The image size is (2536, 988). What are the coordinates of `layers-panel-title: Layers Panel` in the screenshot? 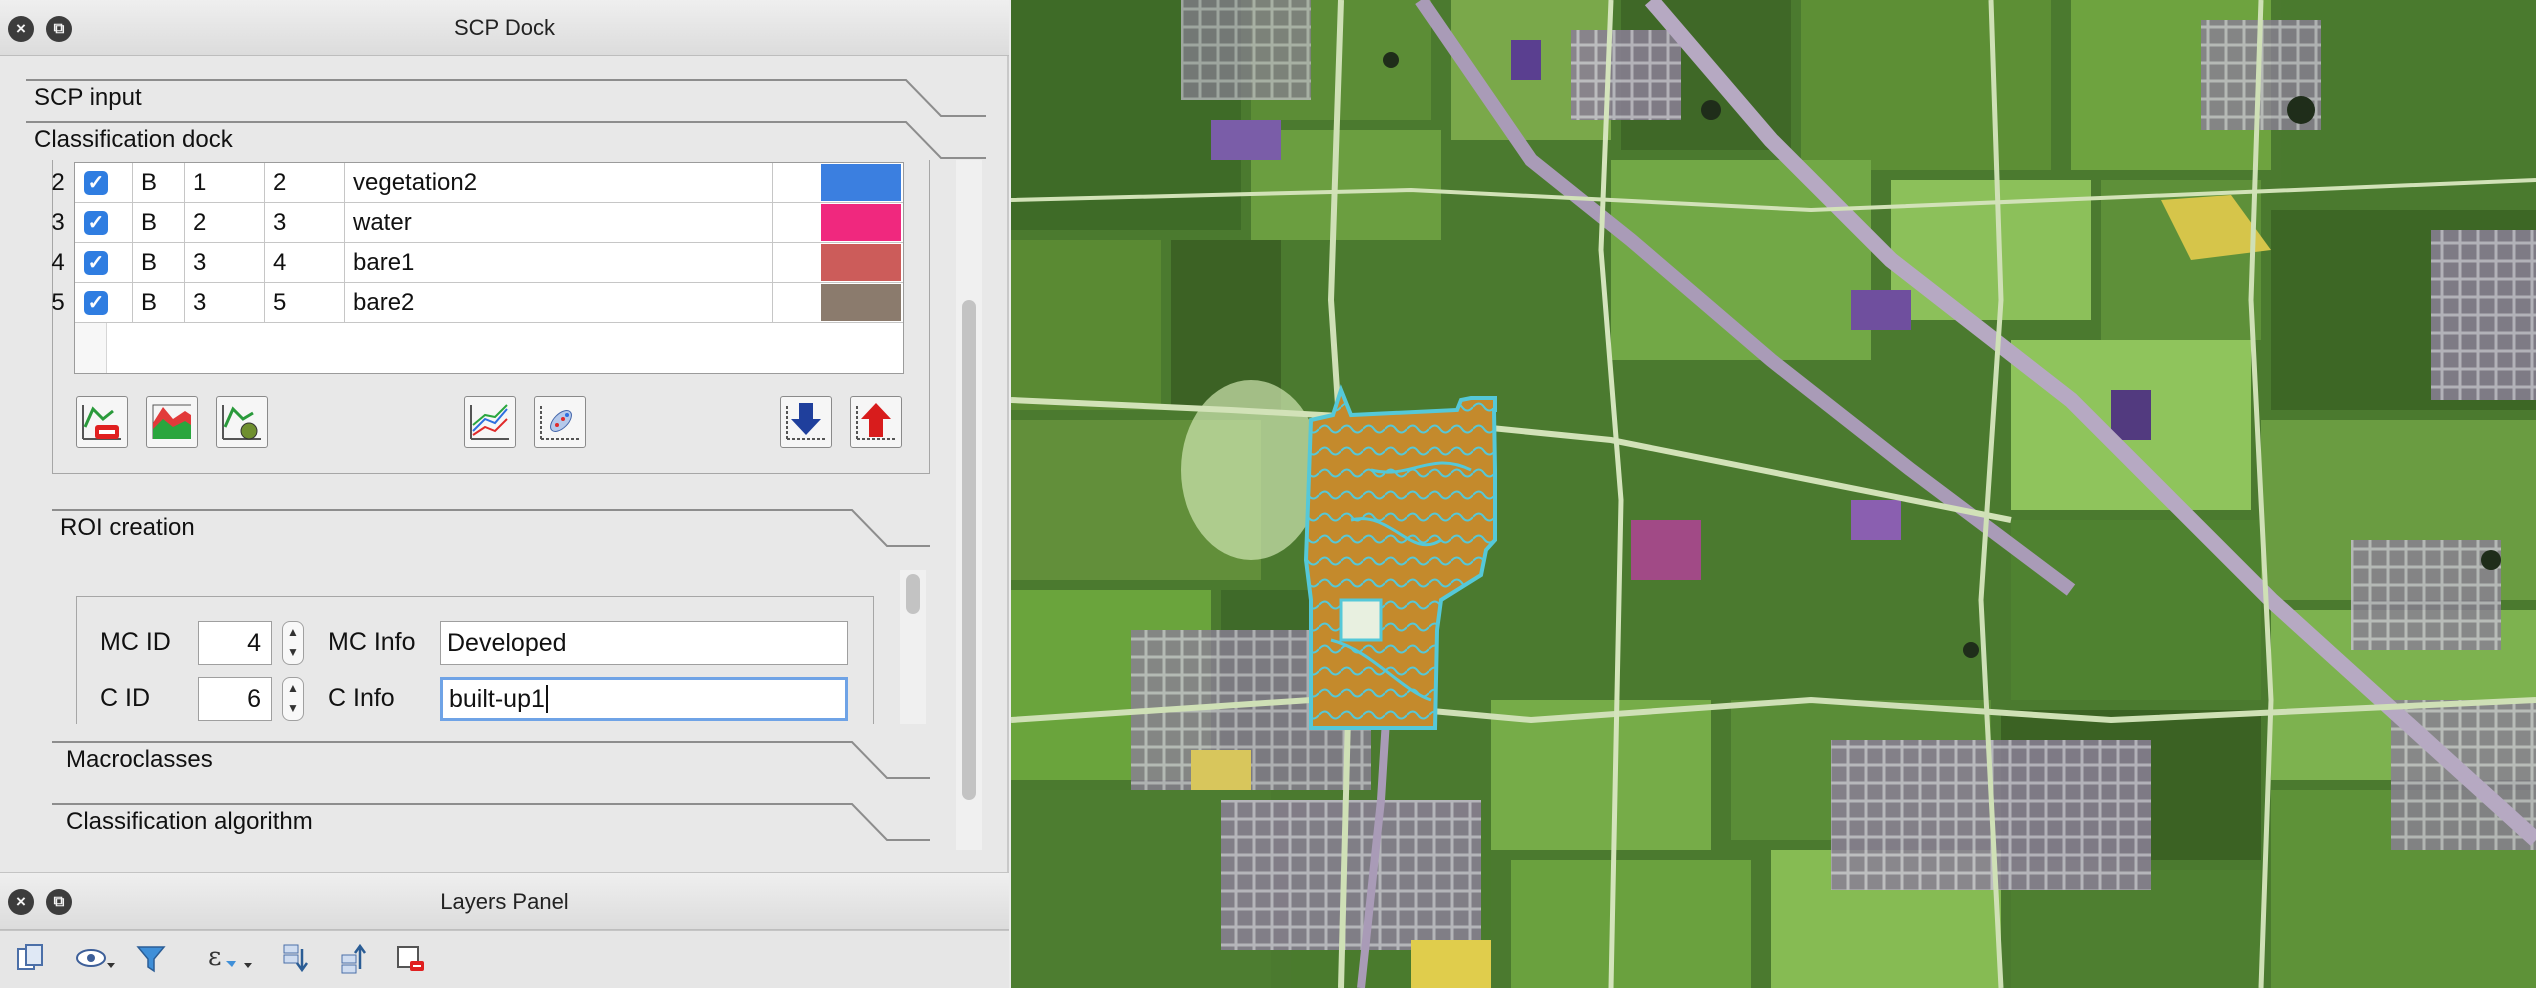 It's located at (504, 901).